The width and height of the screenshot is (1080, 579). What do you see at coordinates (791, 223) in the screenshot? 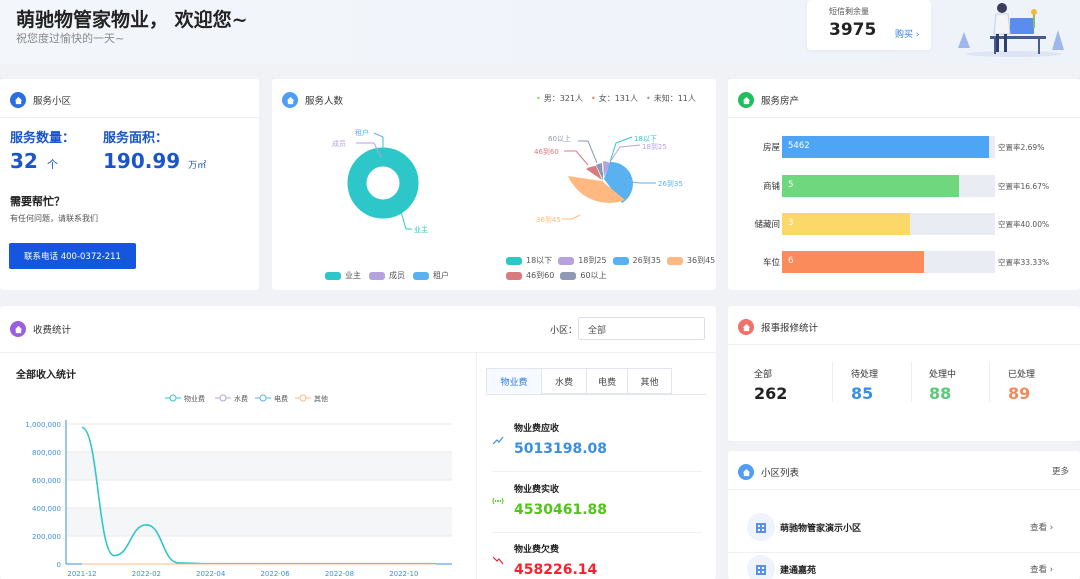
I see `property-count: 3` at bounding box center [791, 223].